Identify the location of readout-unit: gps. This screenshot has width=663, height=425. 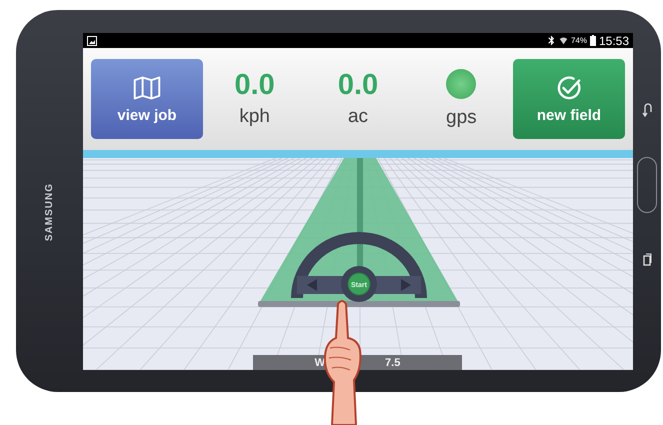
(461, 118).